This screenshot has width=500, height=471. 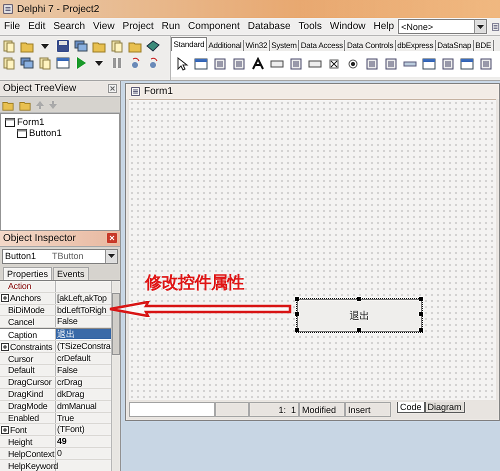 What do you see at coordinates (83, 394) in the screenshot?
I see `property-value: dkDrag` at bounding box center [83, 394].